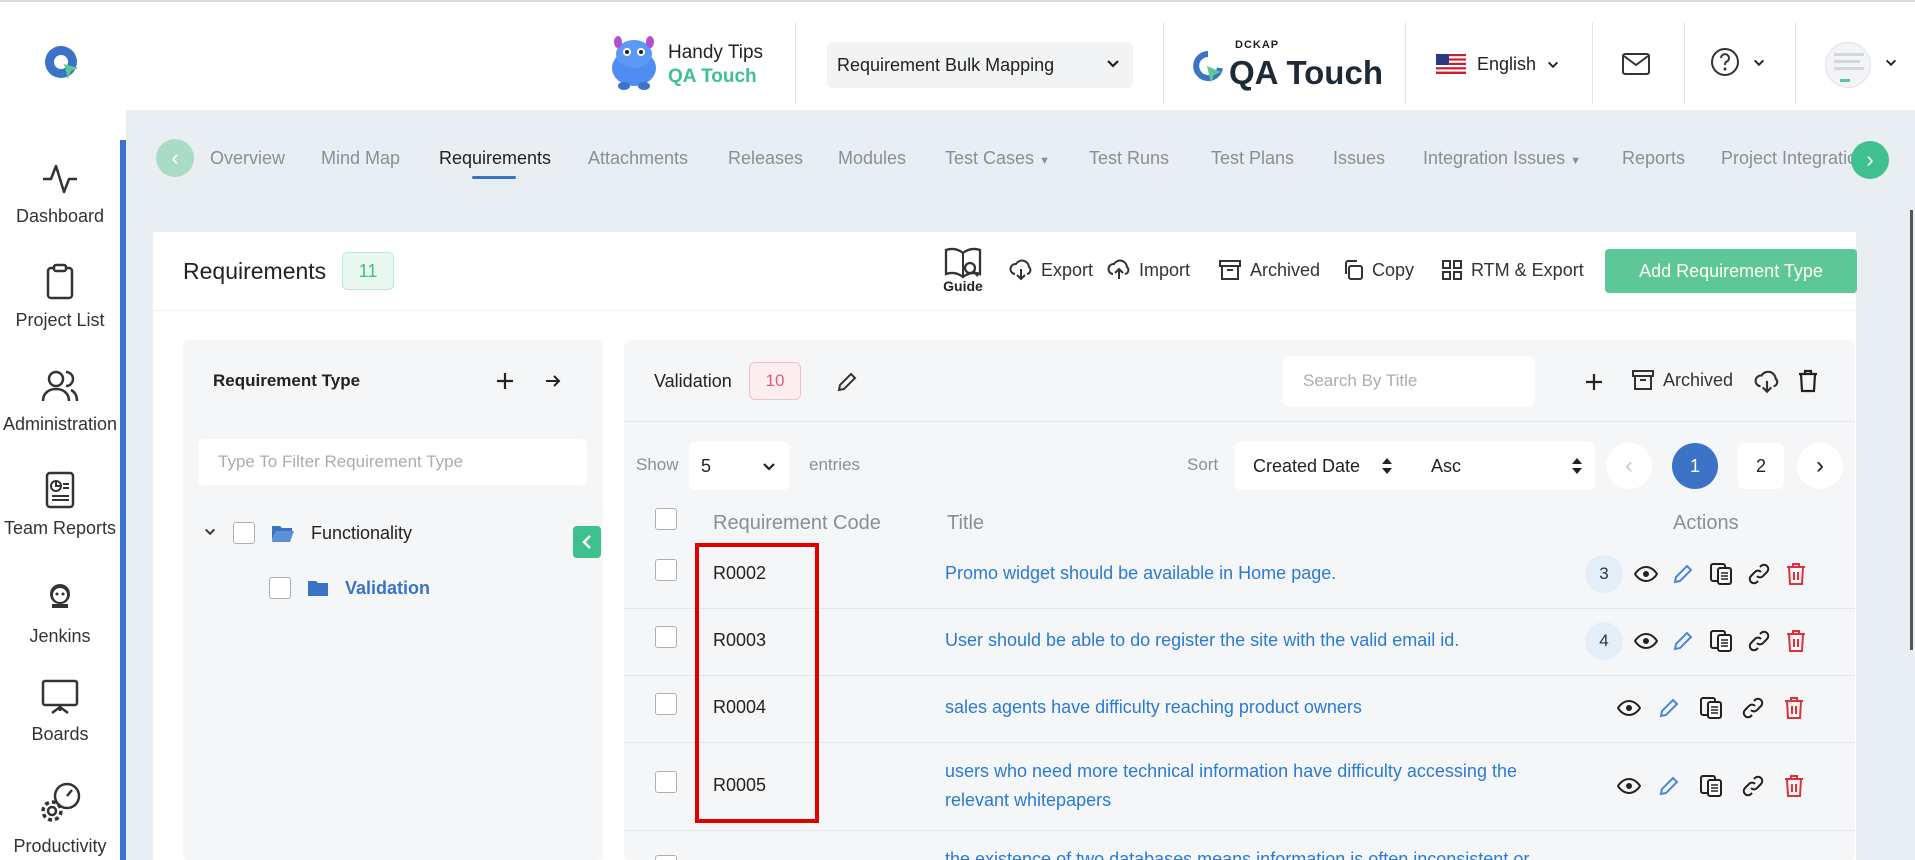  I want to click on select-all-checkbox, so click(666, 519).